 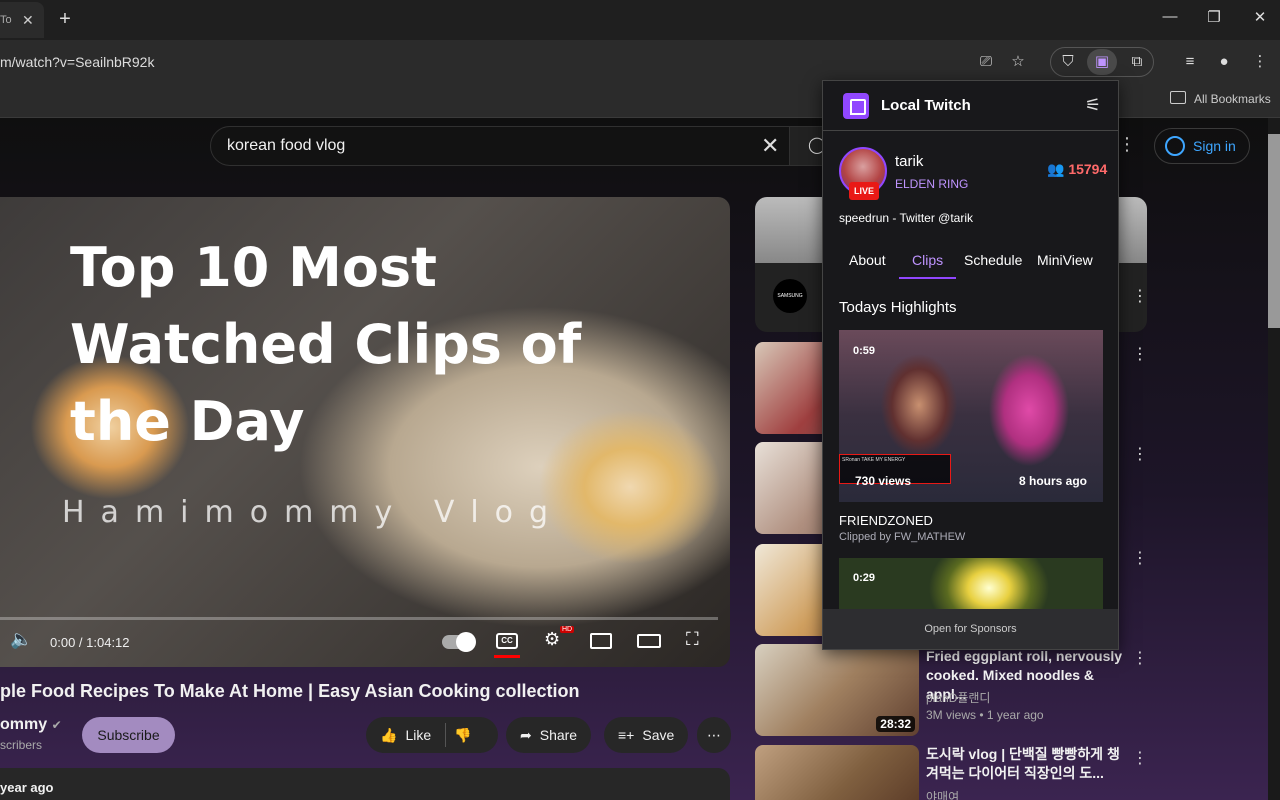 What do you see at coordinates (526, 734) in the screenshot?
I see `share-icon: ➦` at bounding box center [526, 734].